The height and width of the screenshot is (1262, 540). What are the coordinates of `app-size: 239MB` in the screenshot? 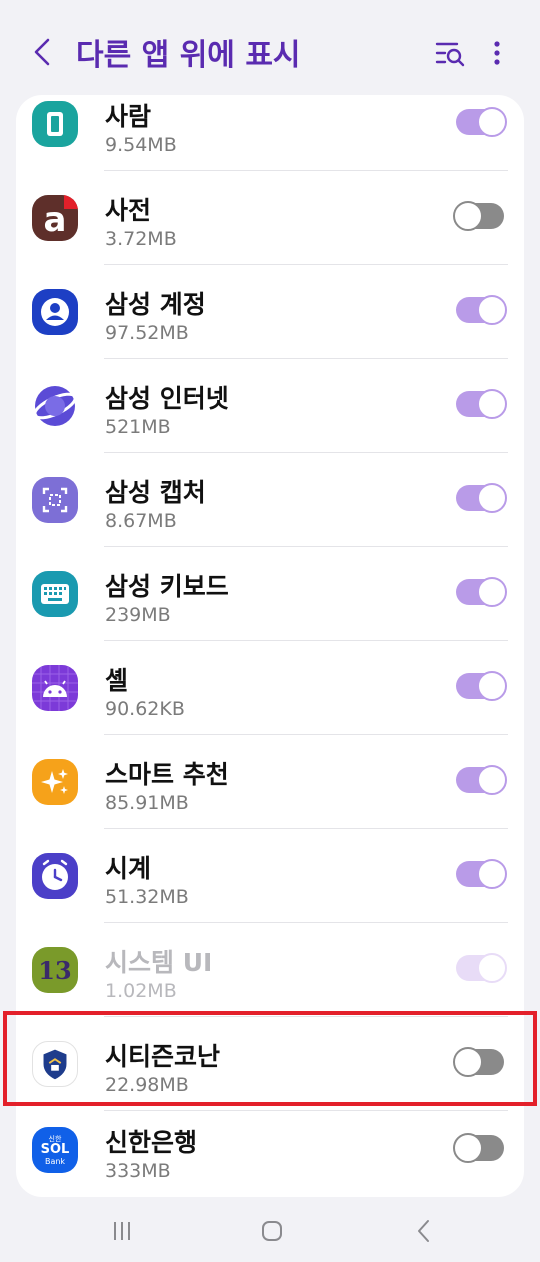 It's located at (138, 615).